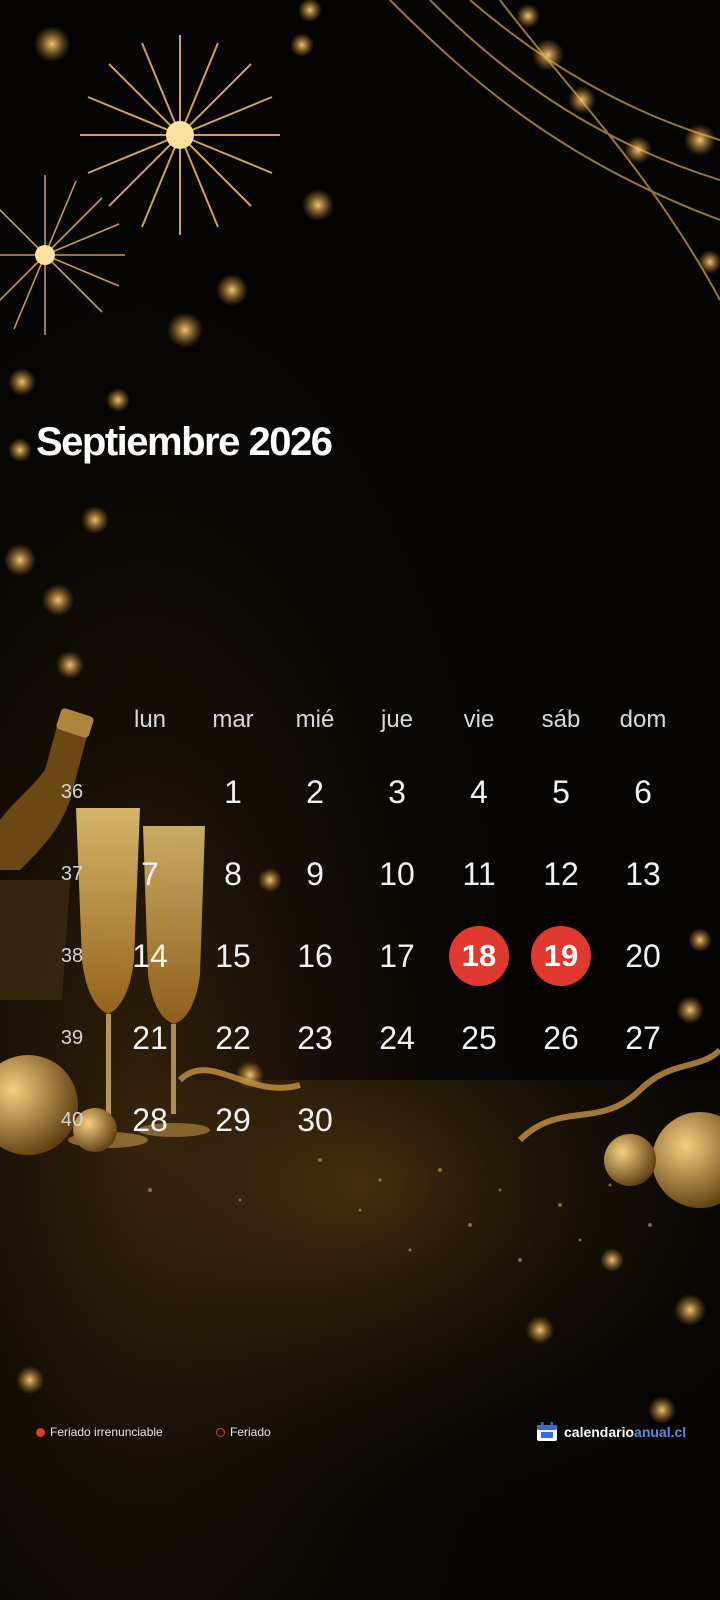 The image size is (720, 1600). Describe the element at coordinates (315, 1038) in the screenshot. I see `day-cell: 23` at that location.